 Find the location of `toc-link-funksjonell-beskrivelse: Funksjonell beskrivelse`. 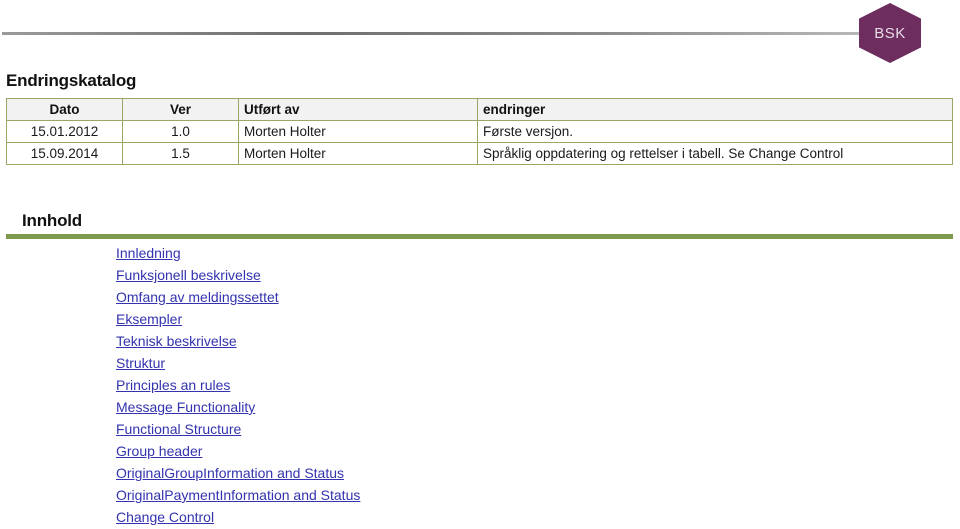

toc-link-funksjonell-beskrivelse: Funksjonell beskrivelse is located at coordinates (188, 275).